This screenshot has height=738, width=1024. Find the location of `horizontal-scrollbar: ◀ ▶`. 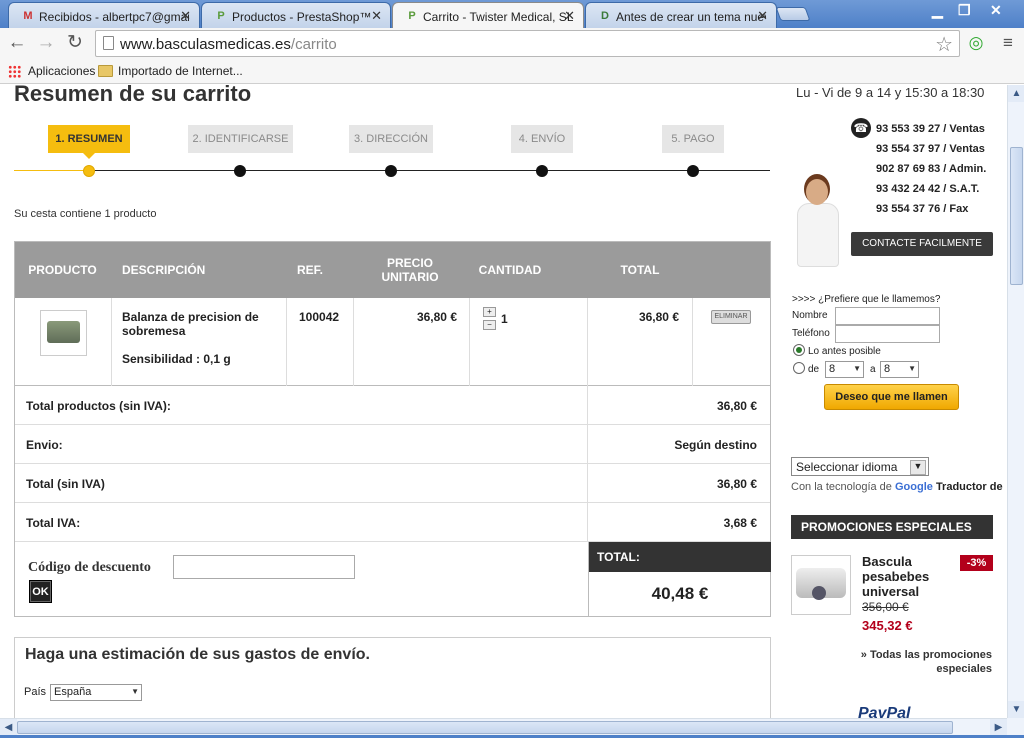

horizontal-scrollbar: ◀ ▶ is located at coordinates (503, 727).